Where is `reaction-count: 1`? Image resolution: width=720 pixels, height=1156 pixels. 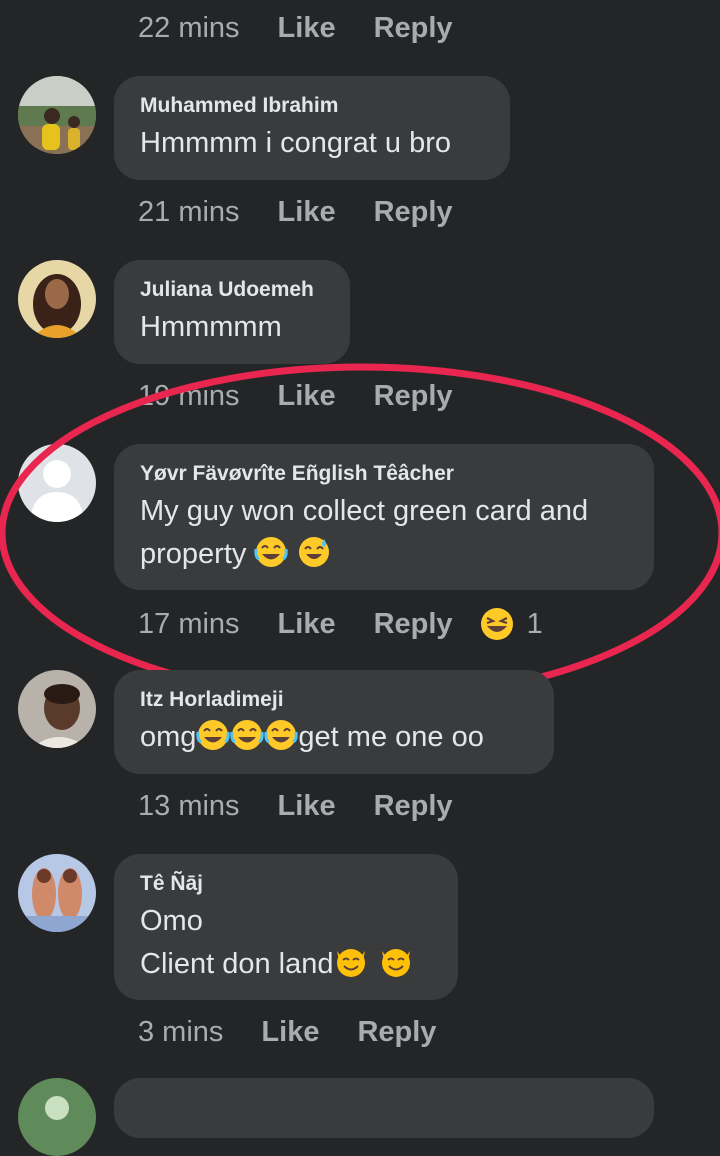
reaction-count: 1 is located at coordinates (534, 623).